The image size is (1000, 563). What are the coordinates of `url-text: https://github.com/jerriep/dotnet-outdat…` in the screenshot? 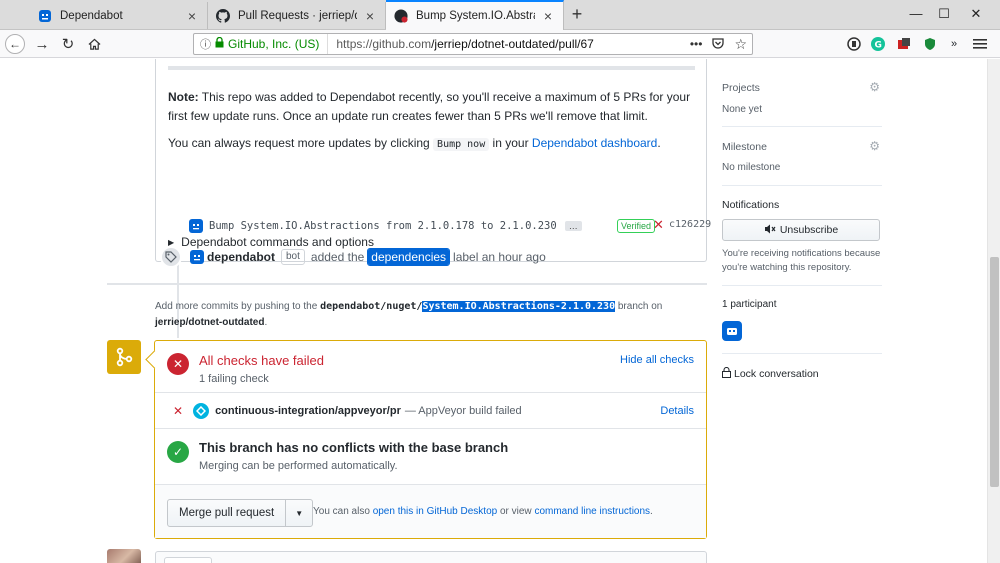 It's located at (506, 44).